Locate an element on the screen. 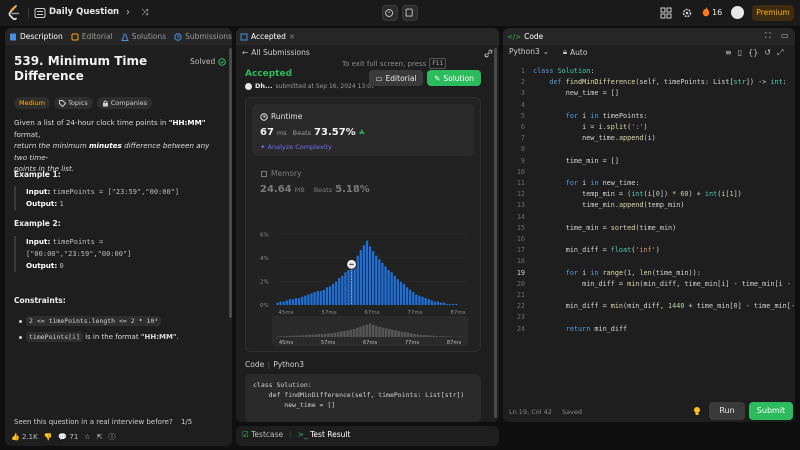 The width and height of the screenshot is (800, 450). maximize-icon: ⛶ is located at coordinates (768, 36).